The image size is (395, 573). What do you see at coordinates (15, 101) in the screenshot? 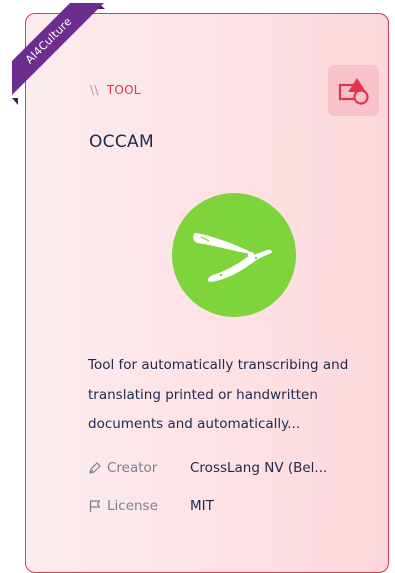
I see `ribbon-fold-bottom` at bounding box center [15, 101].